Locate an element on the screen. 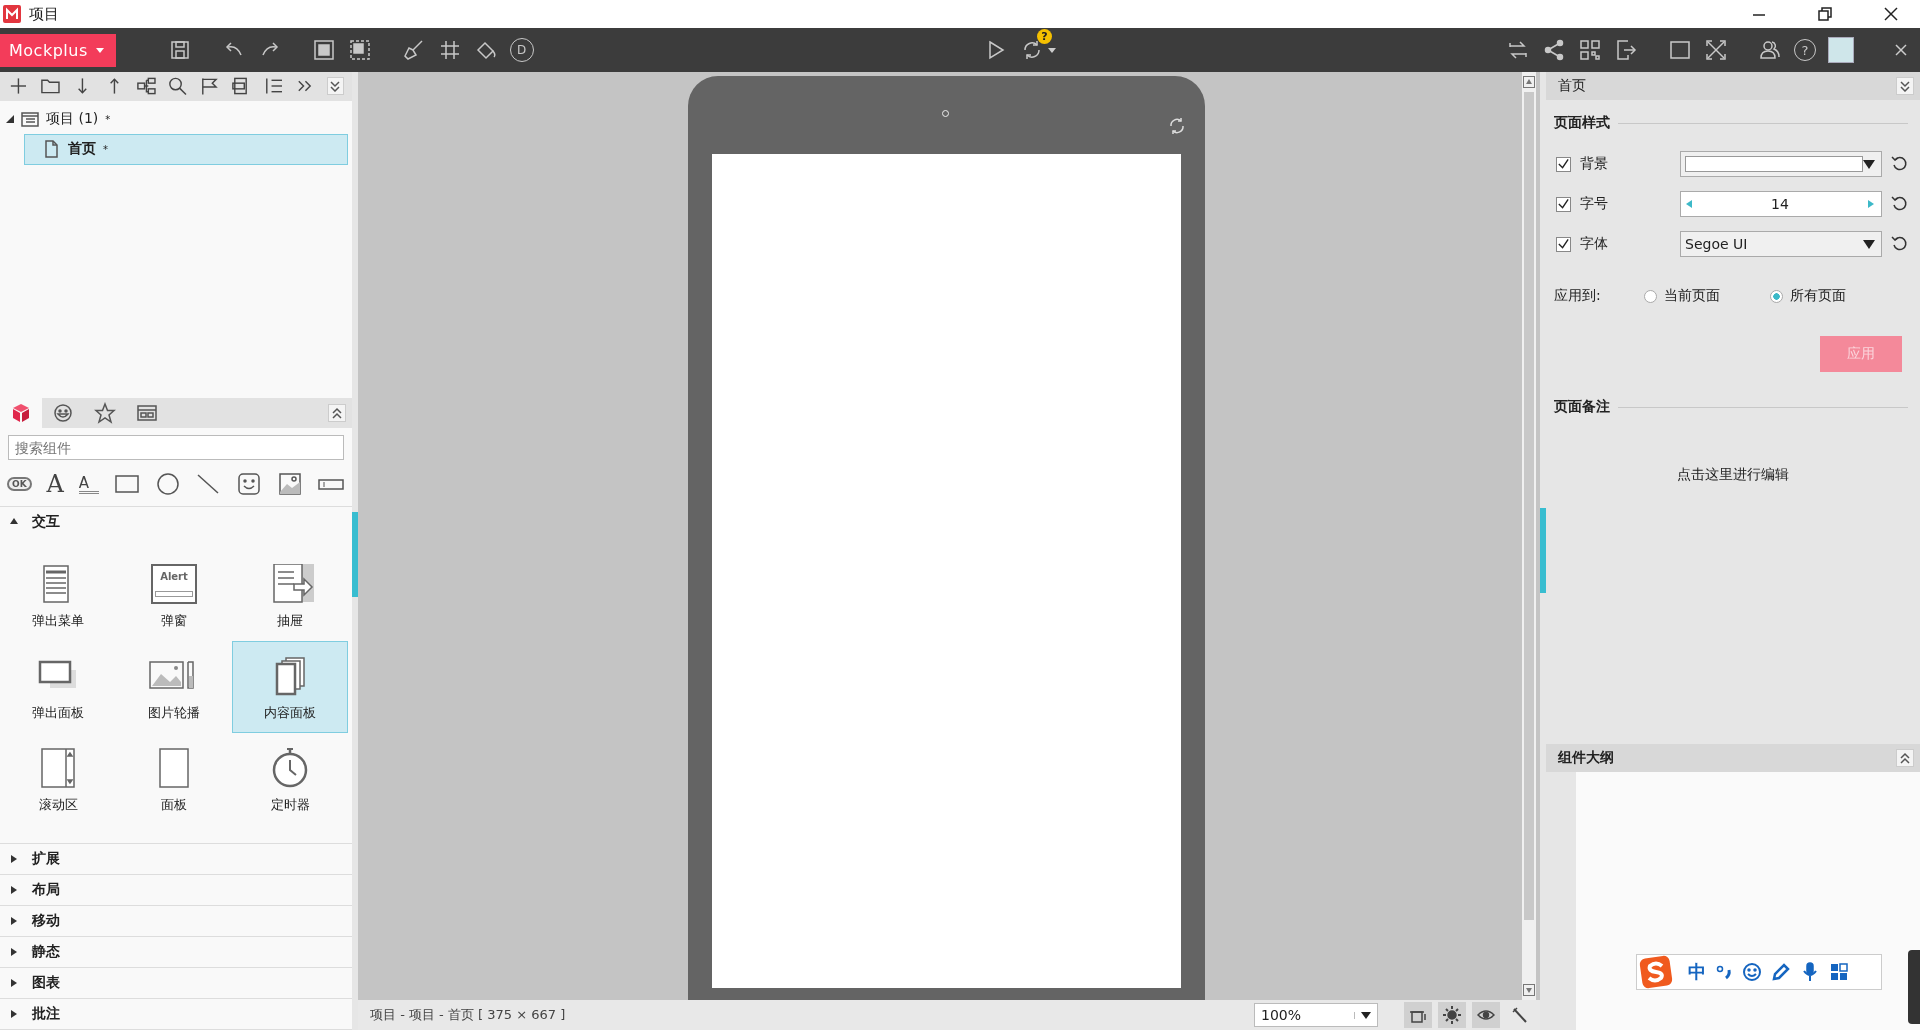  logo-icon is located at coordinates (12, 14).